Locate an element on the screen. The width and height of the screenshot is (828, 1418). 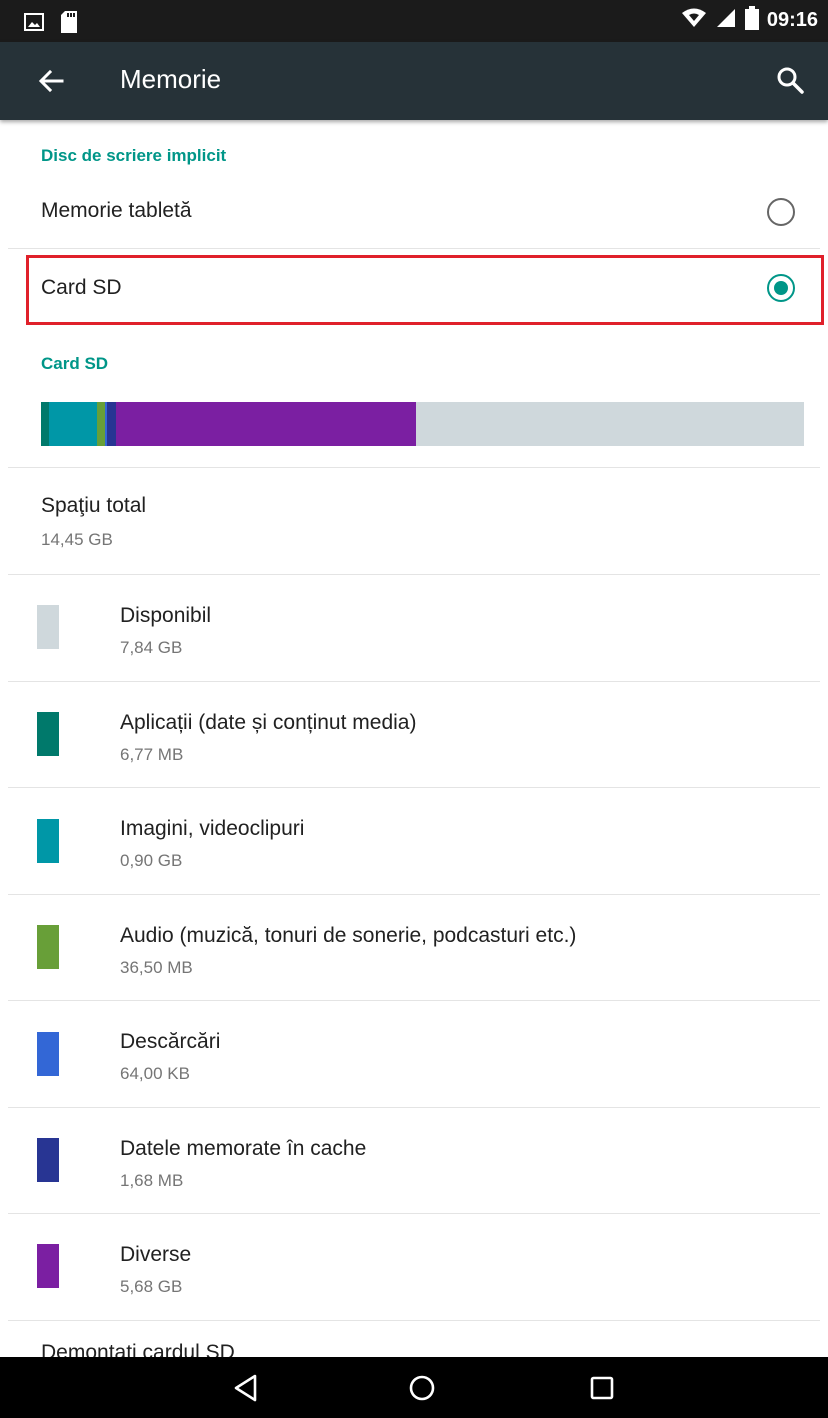
radio-tablet-memory is located at coordinates (781, 212).